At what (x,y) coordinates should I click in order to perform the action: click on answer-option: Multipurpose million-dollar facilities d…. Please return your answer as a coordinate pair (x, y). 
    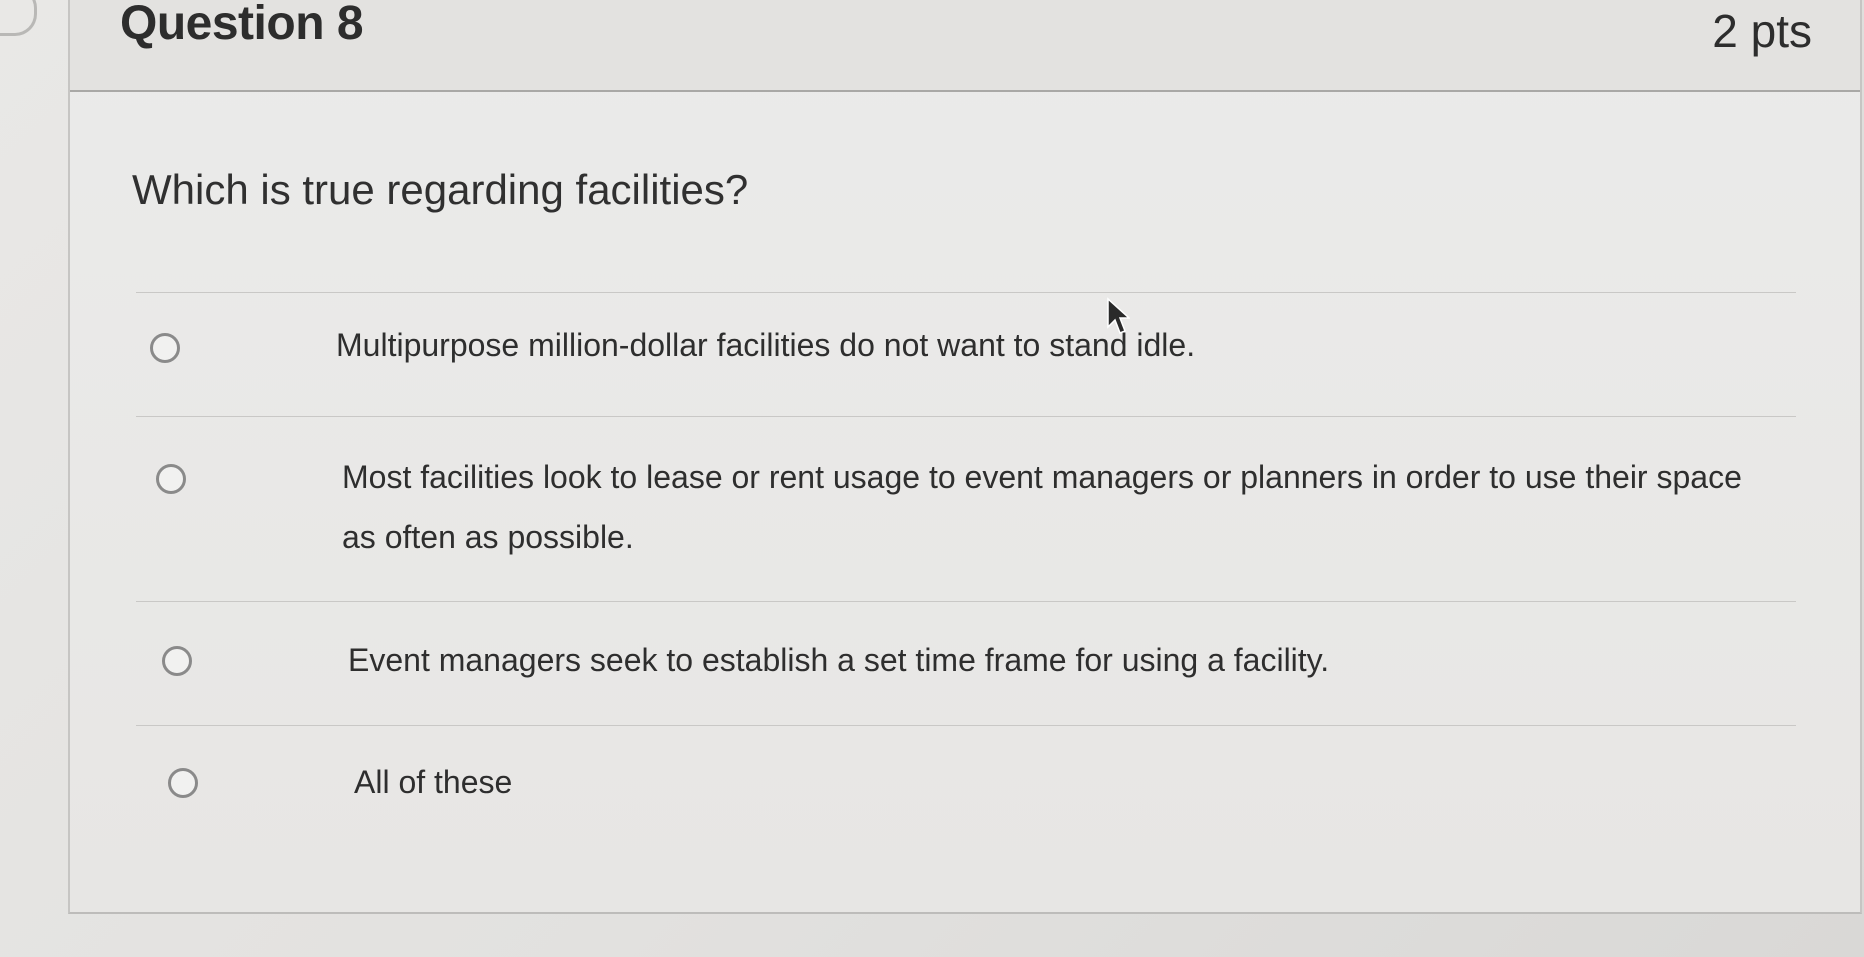
    Looking at the image, I should click on (966, 354).